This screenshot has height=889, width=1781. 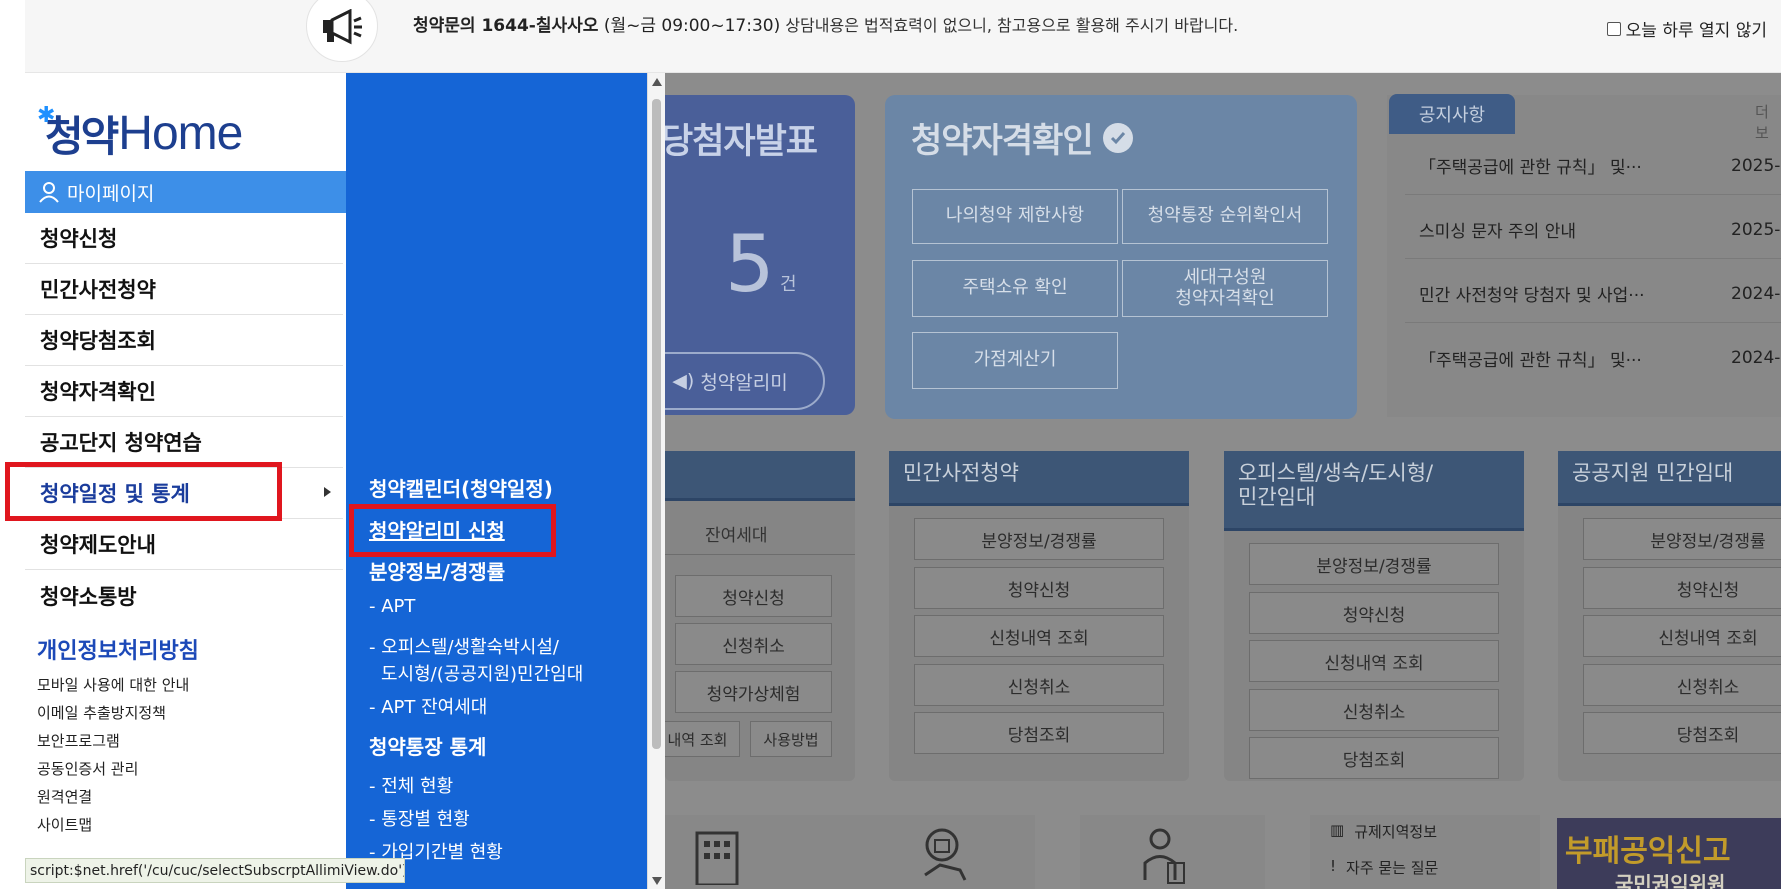 I want to click on col2-button: 청약신청, so click(x=1374, y=613).